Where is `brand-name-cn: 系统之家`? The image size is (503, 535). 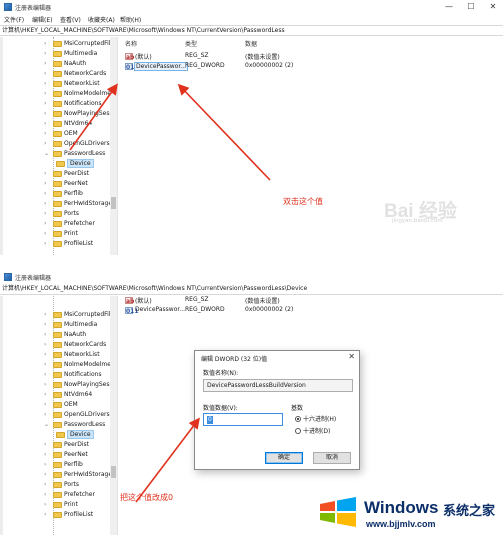
brand-name-cn: 系统之家 is located at coordinates (469, 511).